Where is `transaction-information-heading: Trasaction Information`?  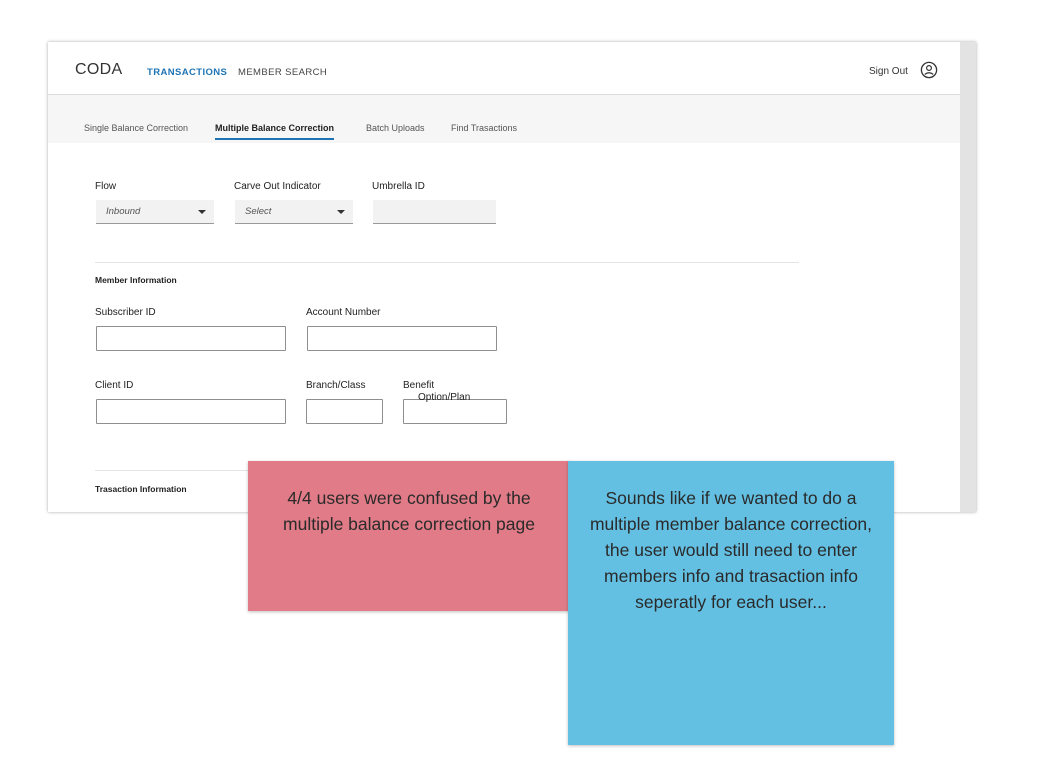
transaction-information-heading: Trasaction Information is located at coordinates (141, 489).